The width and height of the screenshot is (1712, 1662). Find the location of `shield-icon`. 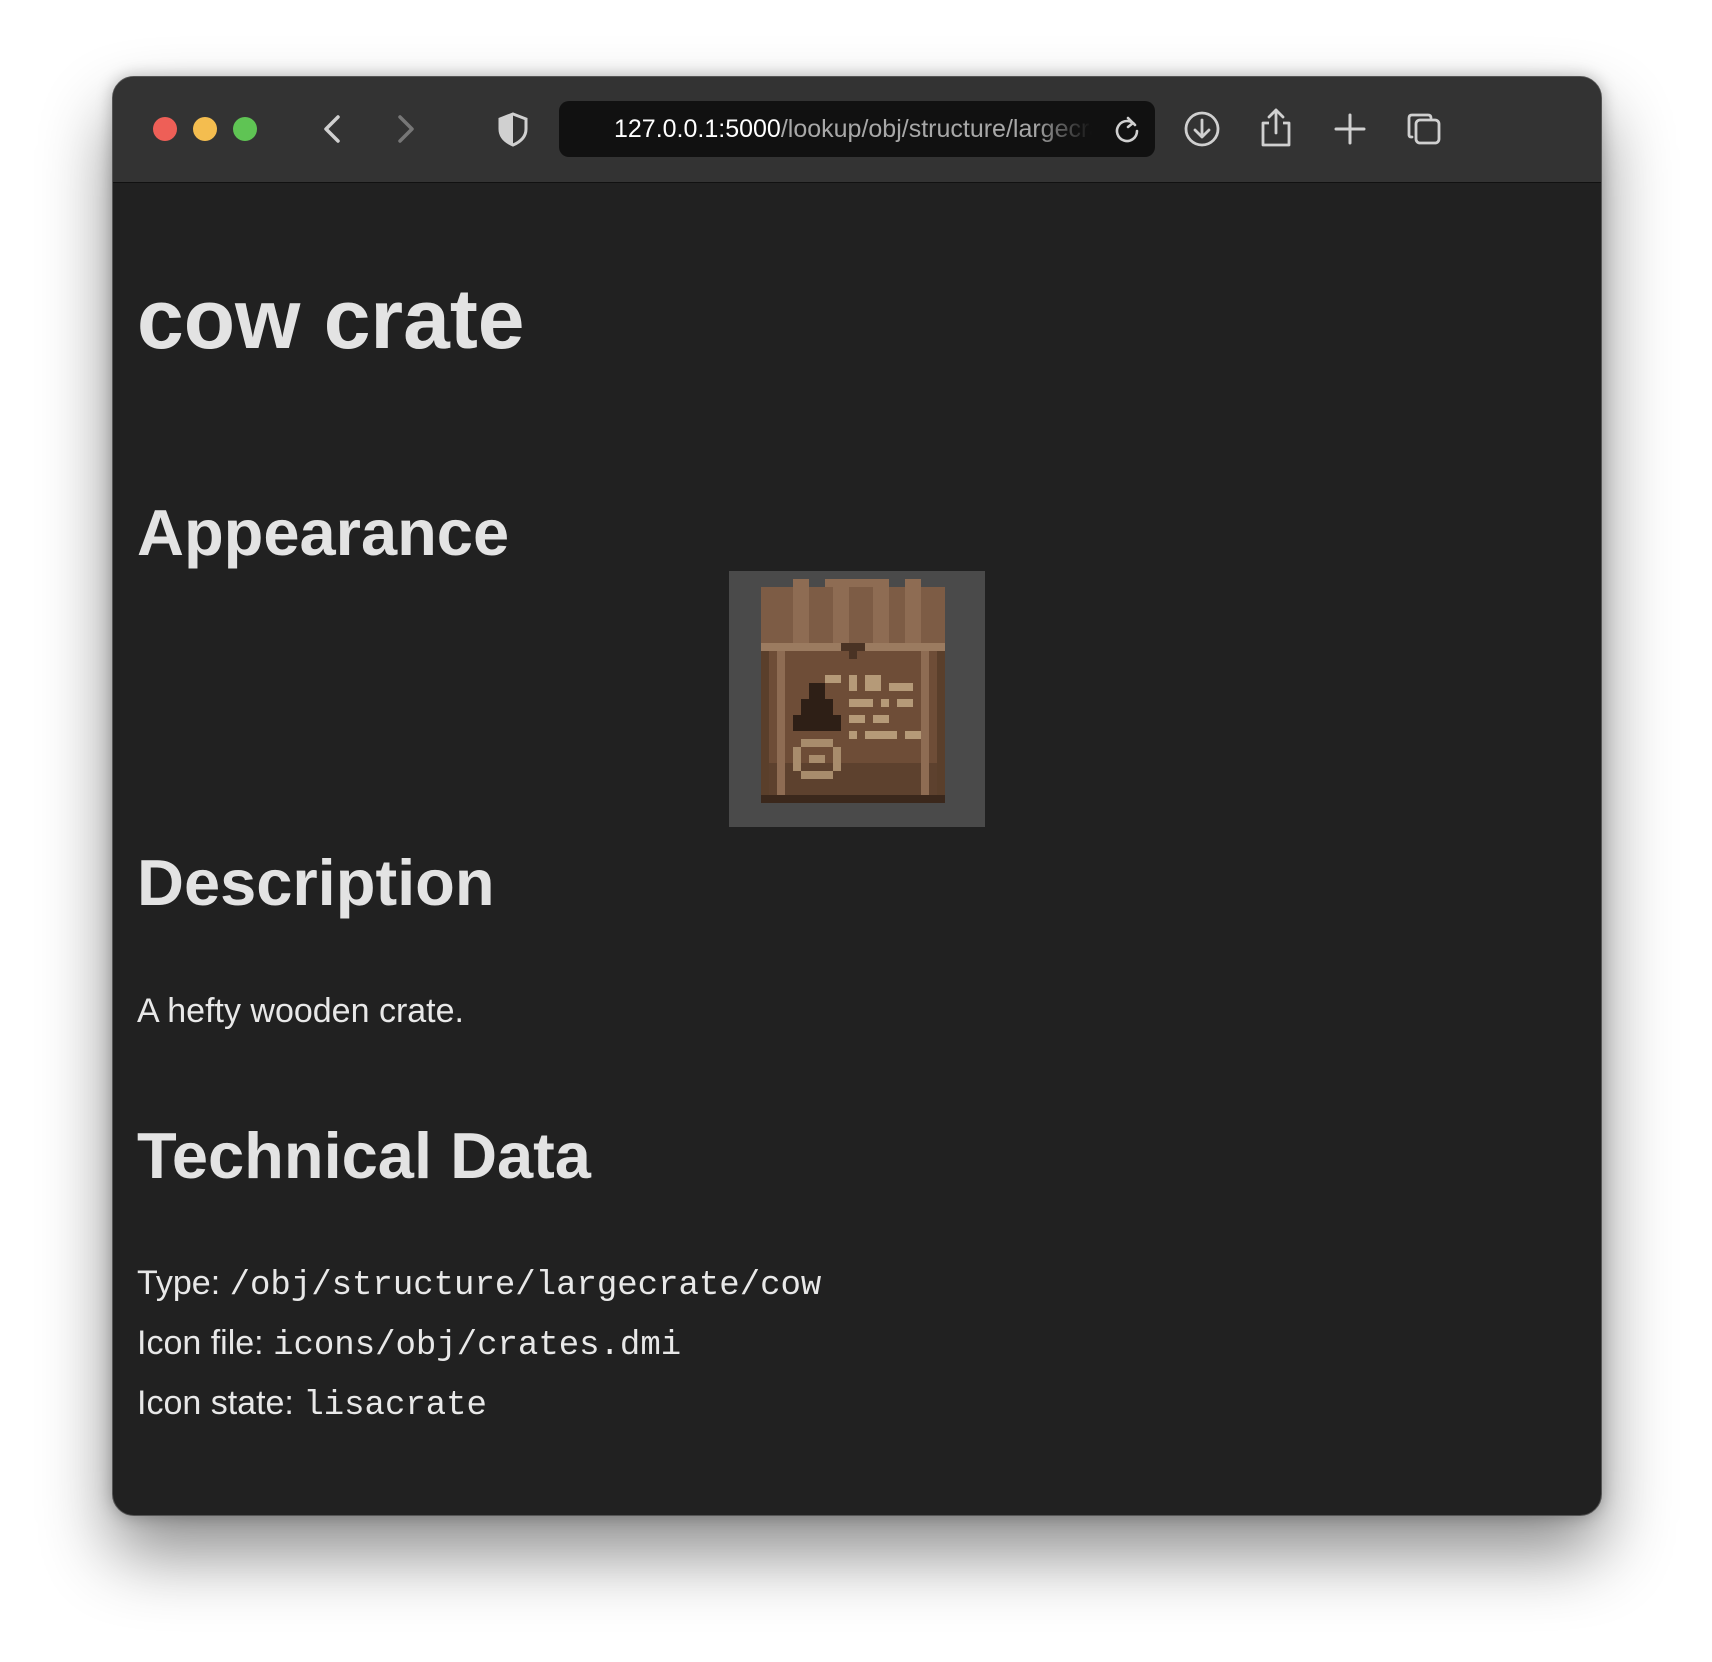

shield-icon is located at coordinates (513, 129).